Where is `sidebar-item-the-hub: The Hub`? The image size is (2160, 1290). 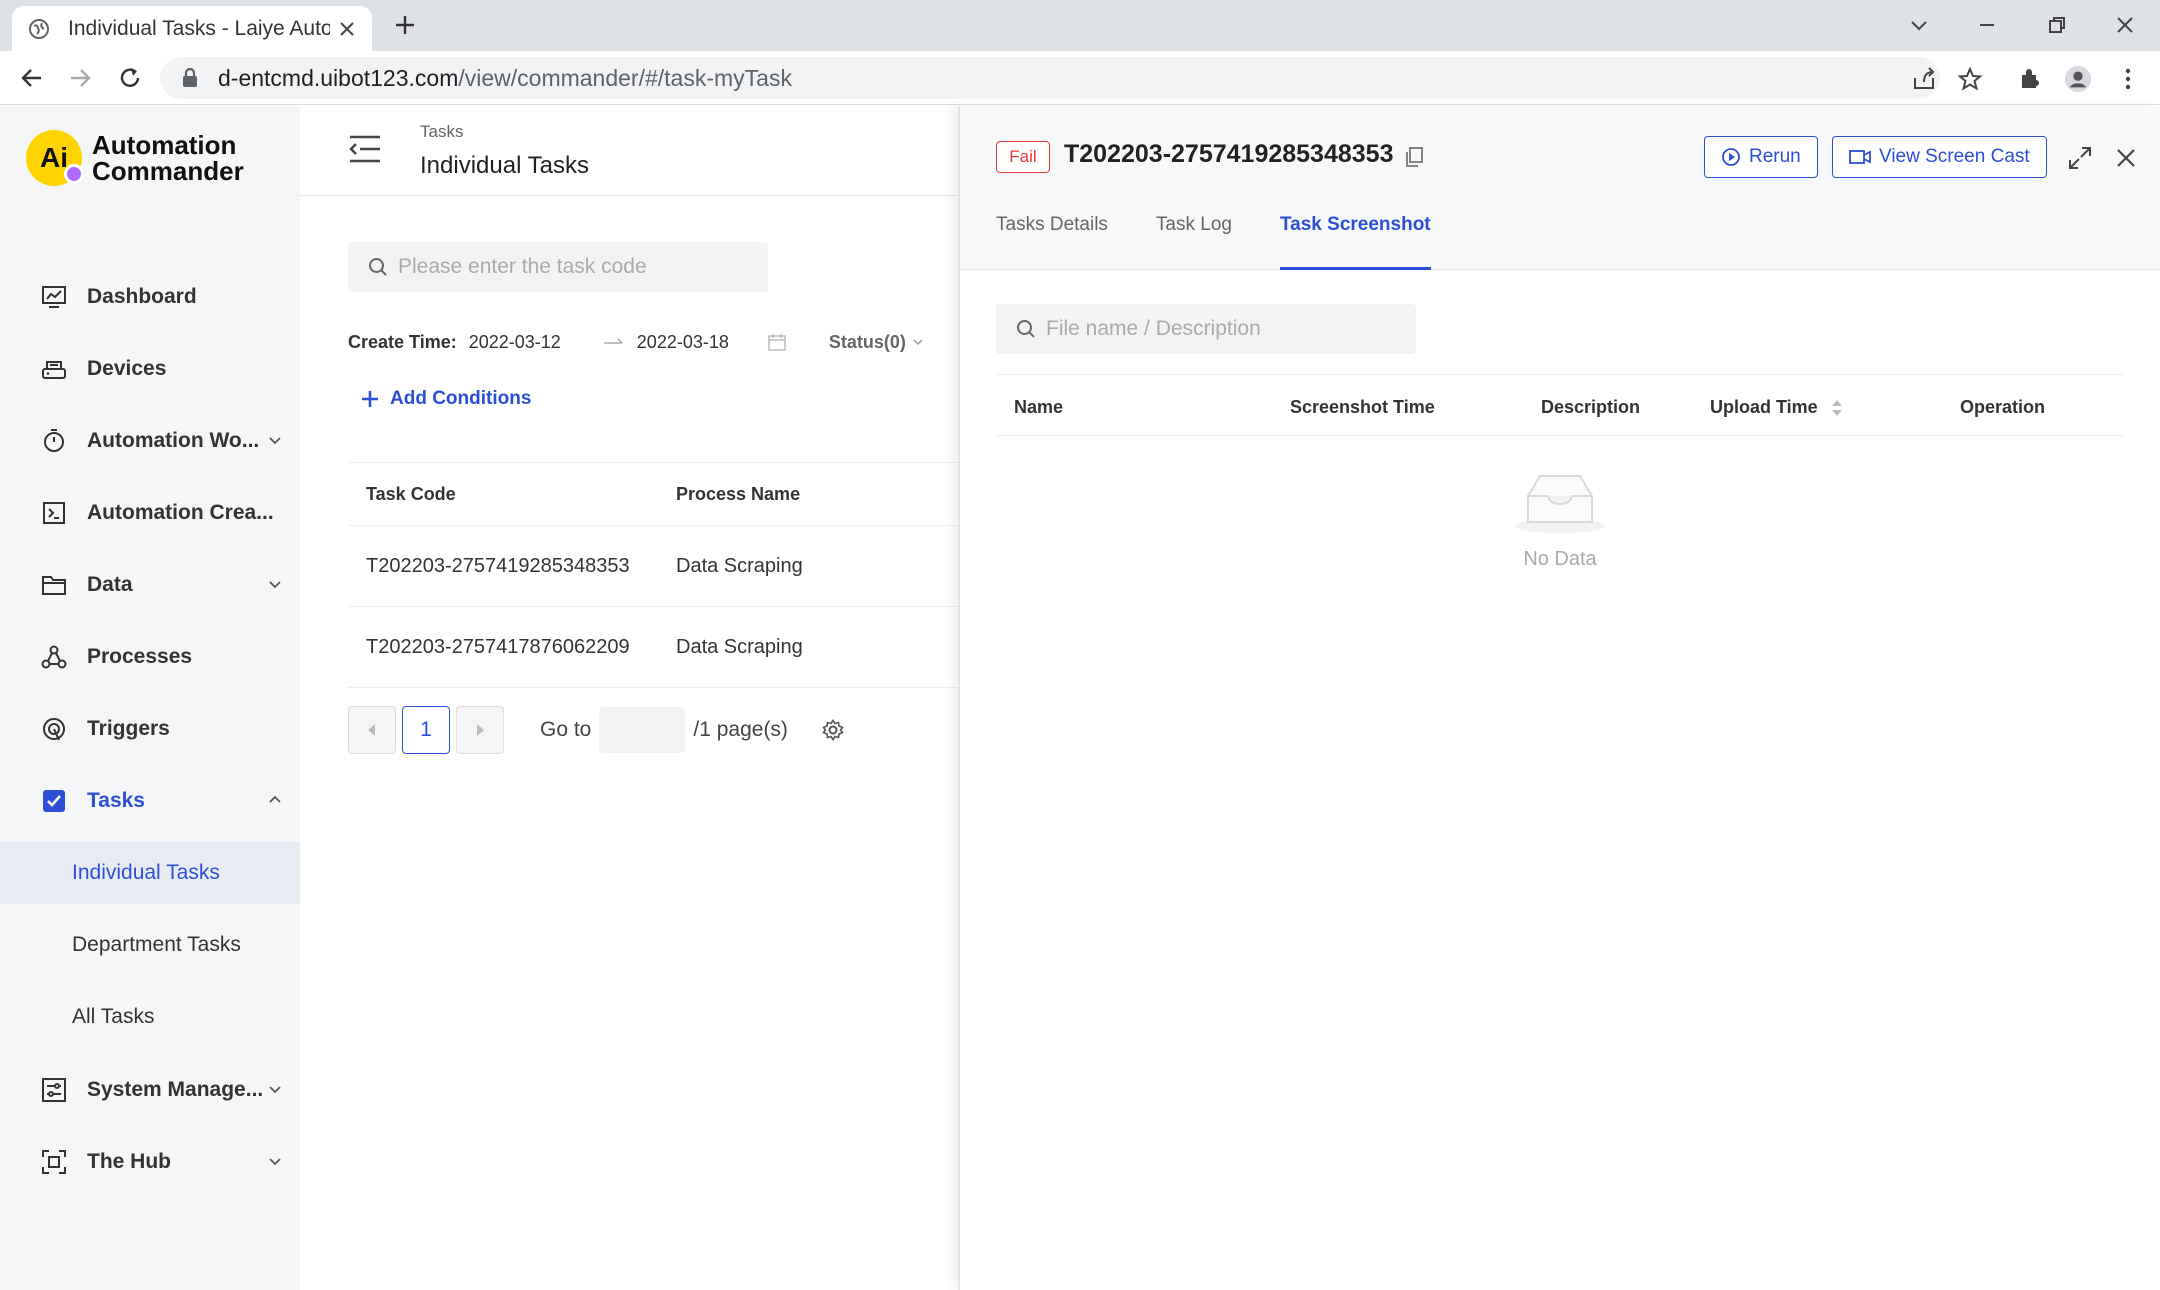
sidebar-item-the-hub: The Hub is located at coordinates (150, 1162).